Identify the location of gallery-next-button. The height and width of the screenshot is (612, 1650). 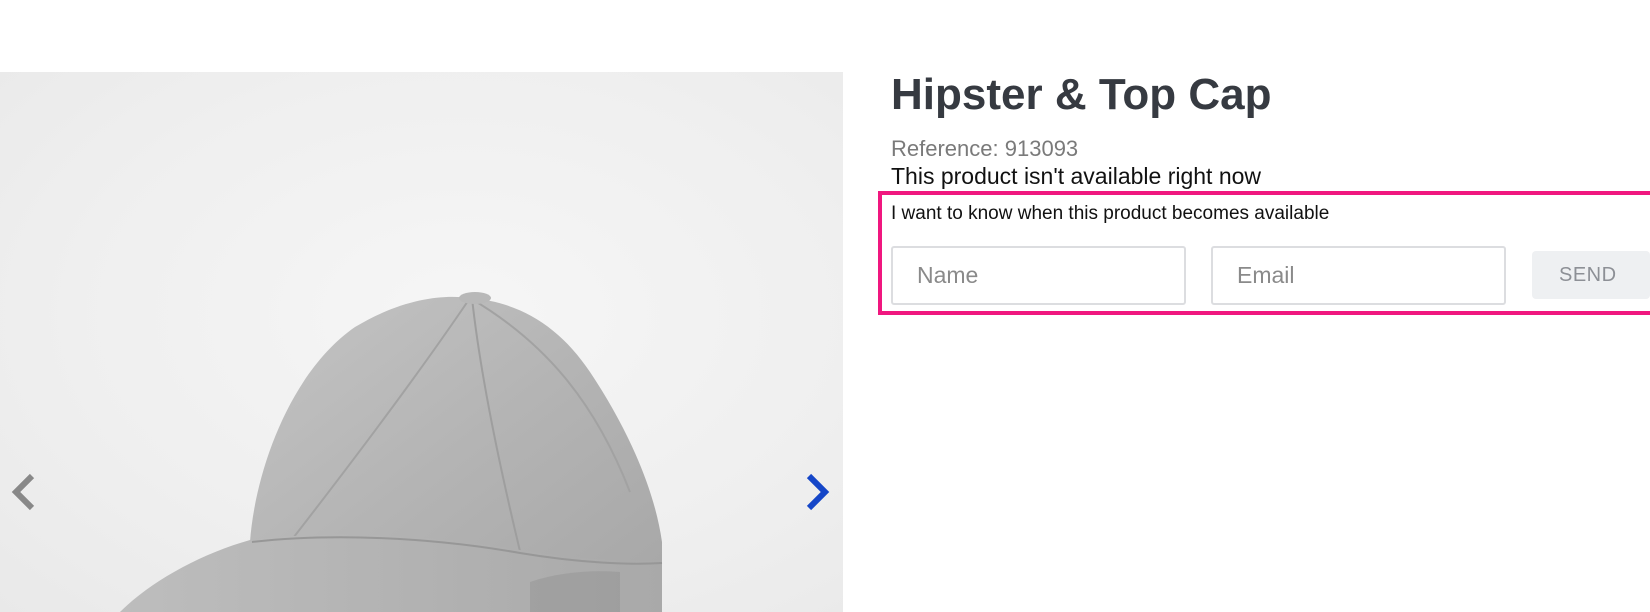
(817, 492).